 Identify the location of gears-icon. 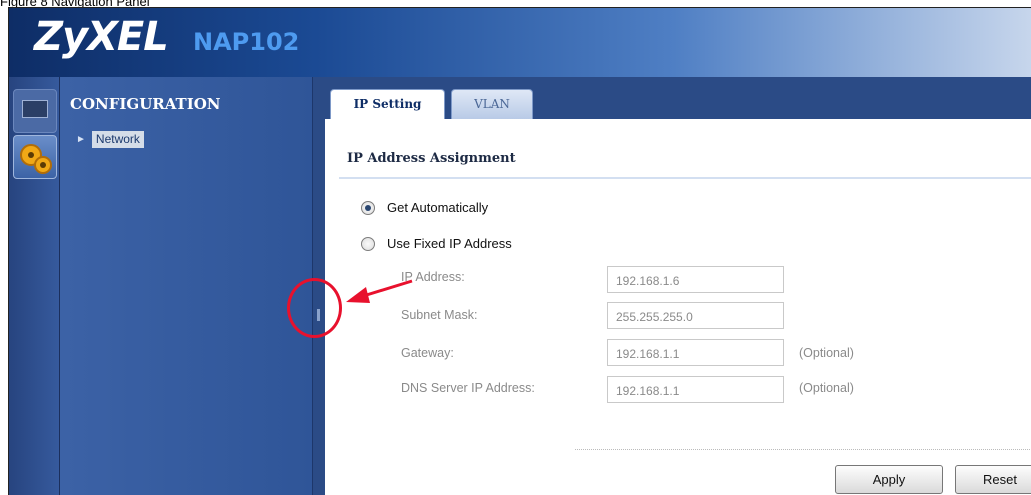
(35, 157).